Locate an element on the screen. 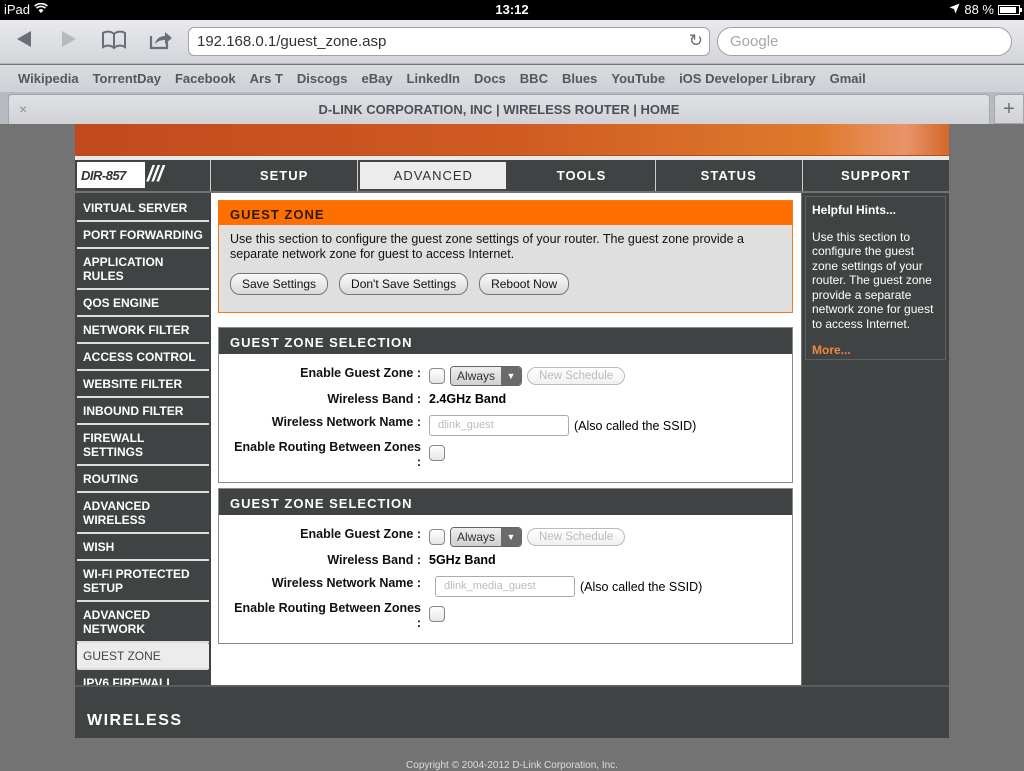  location-icon is located at coordinates (954, 9).